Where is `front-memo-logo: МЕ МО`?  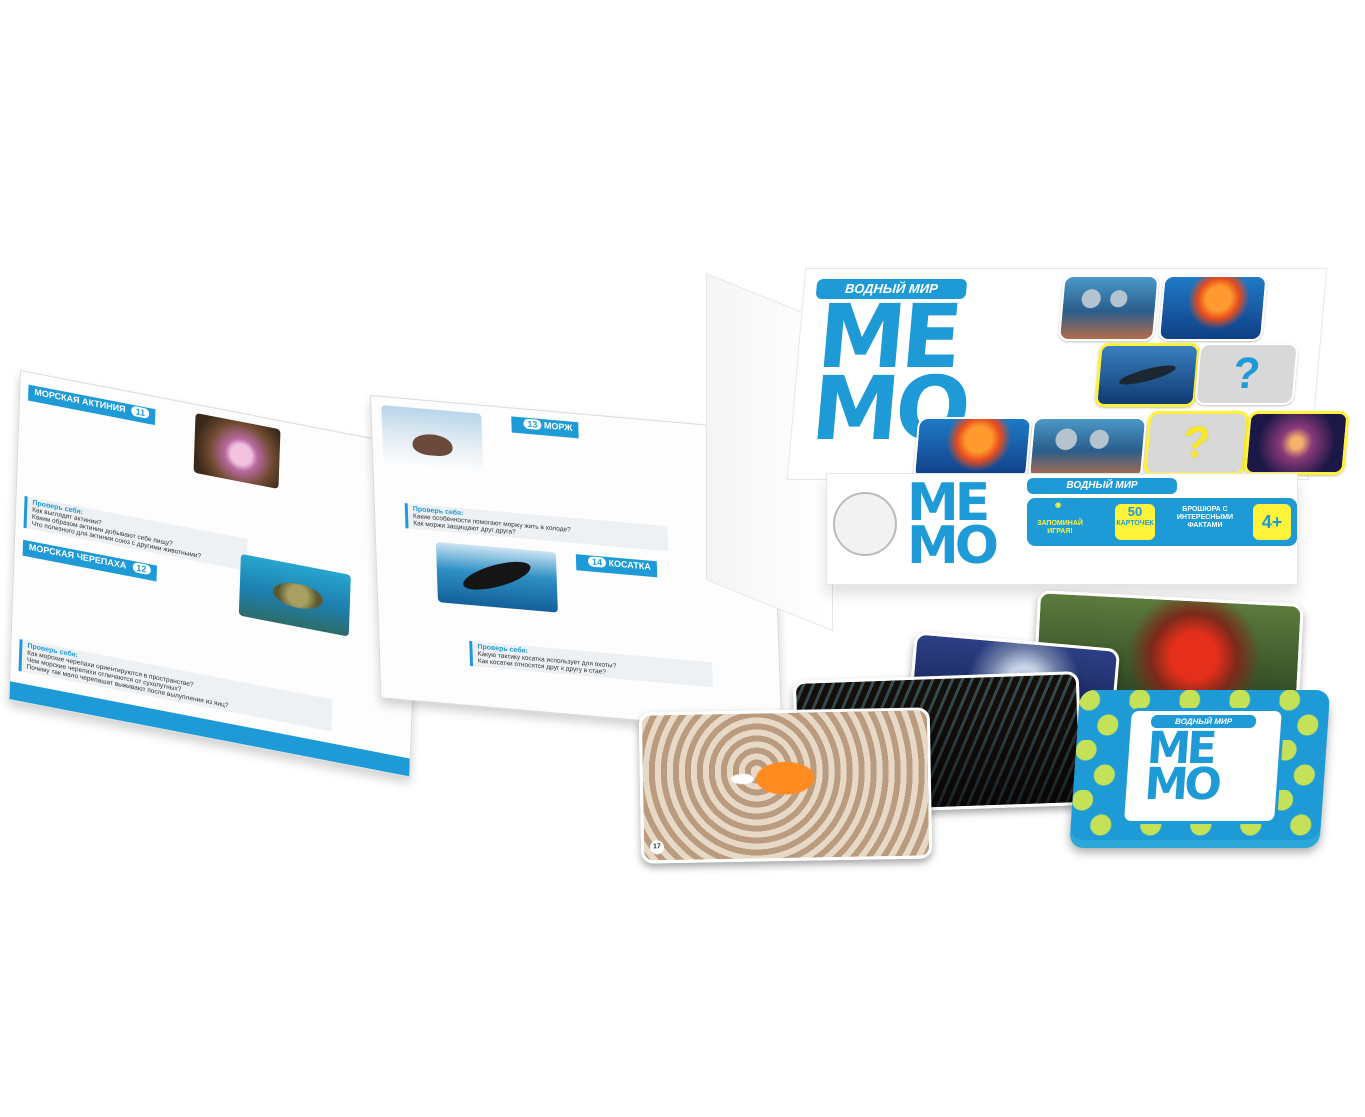
front-memo-logo: МЕ МО is located at coordinates (953, 524).